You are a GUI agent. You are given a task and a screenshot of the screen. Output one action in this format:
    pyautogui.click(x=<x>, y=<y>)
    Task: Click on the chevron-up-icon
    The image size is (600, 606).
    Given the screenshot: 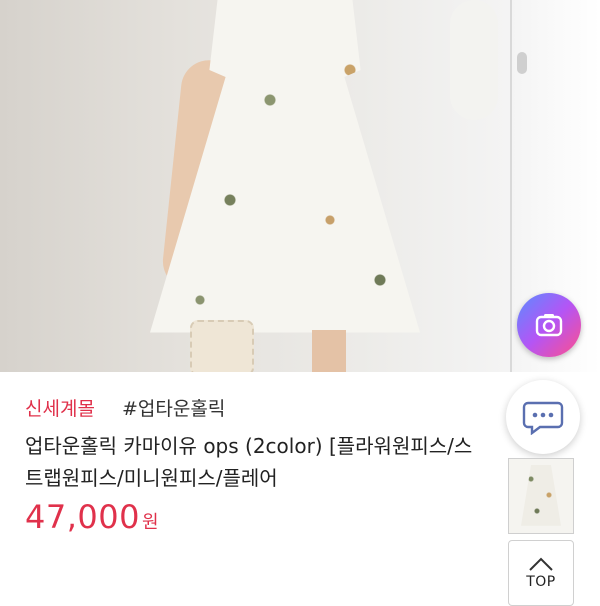 What is the action you would take?
    pyautogui.click(x=541, y=564)
    